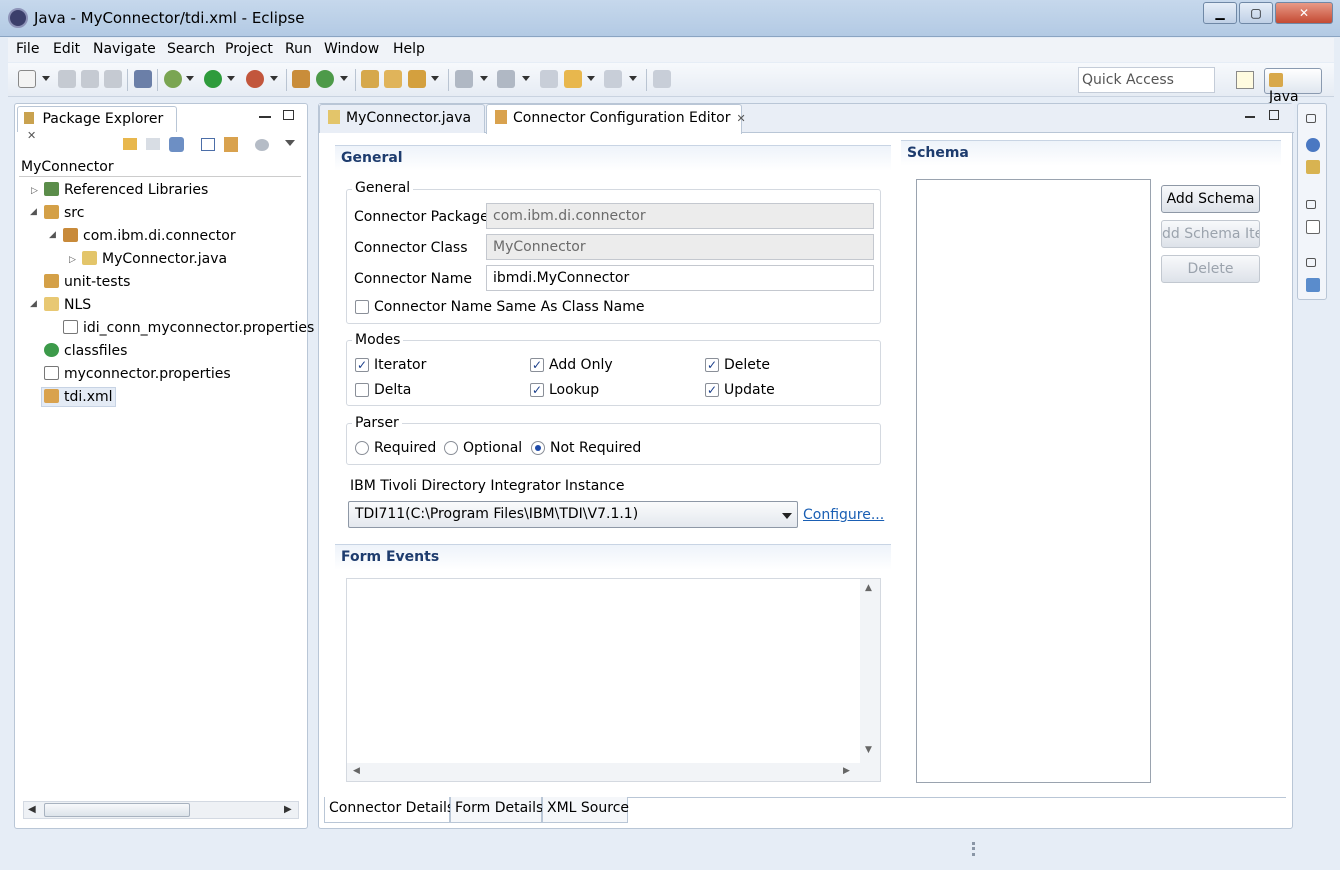 The height and width of the screenshot is (870, 1340). I want to click on add-schema-button: Add Schema, so click(1210, 199).